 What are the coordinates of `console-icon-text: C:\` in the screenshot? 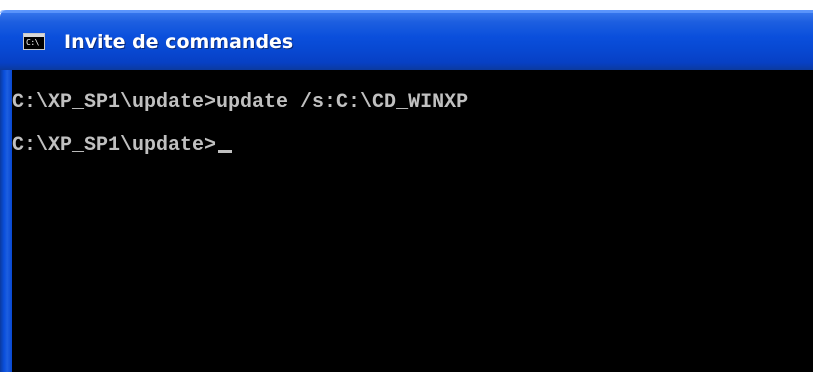 It's located at (32, 42).